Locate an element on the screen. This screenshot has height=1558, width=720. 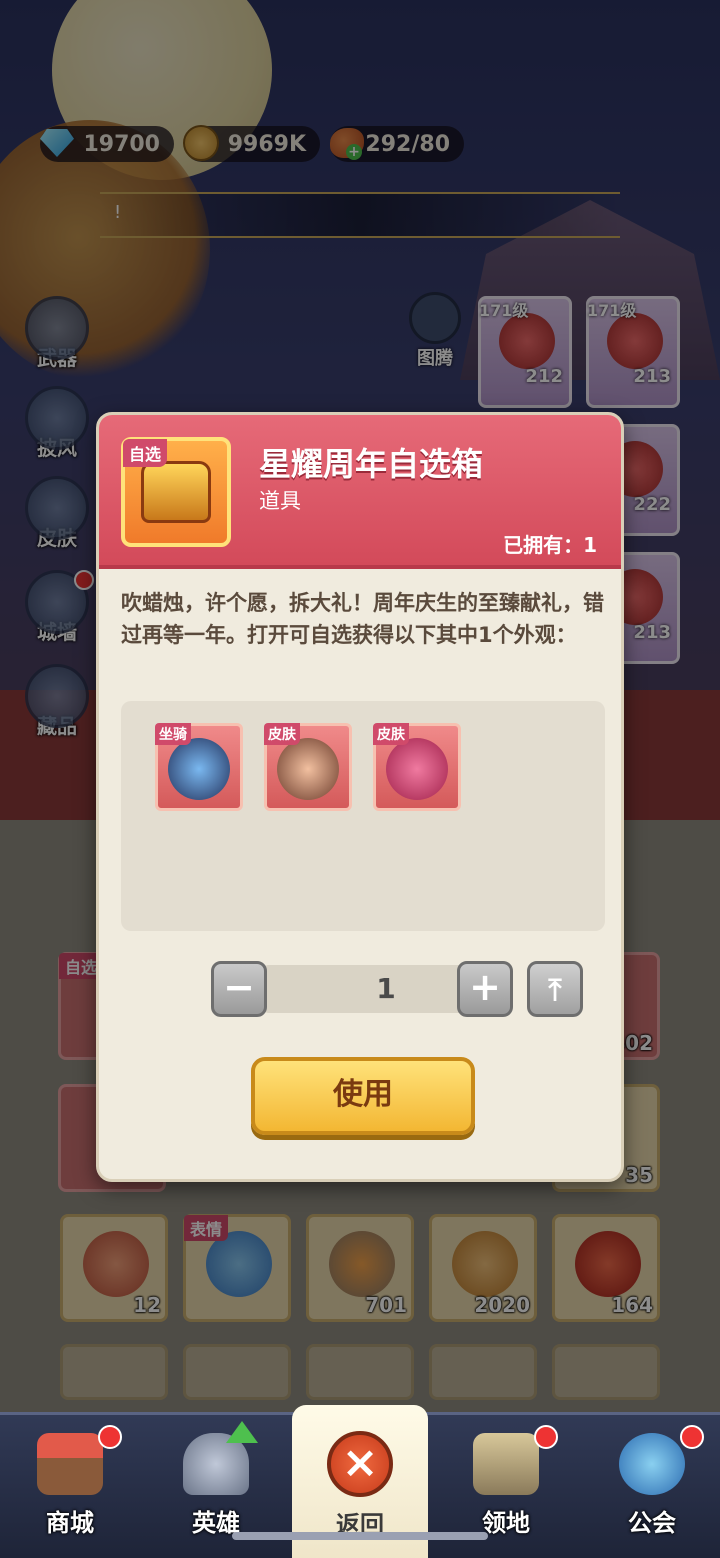
territory-tower-icon is located at coordinates (506, 1464).